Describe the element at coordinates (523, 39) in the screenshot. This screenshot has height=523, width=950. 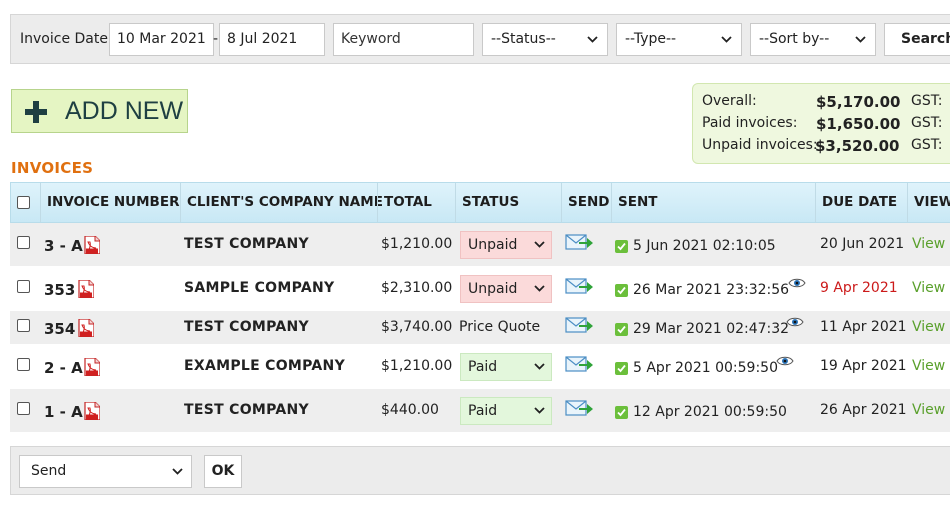
I see `status-filter-value: --Status--` at that location.